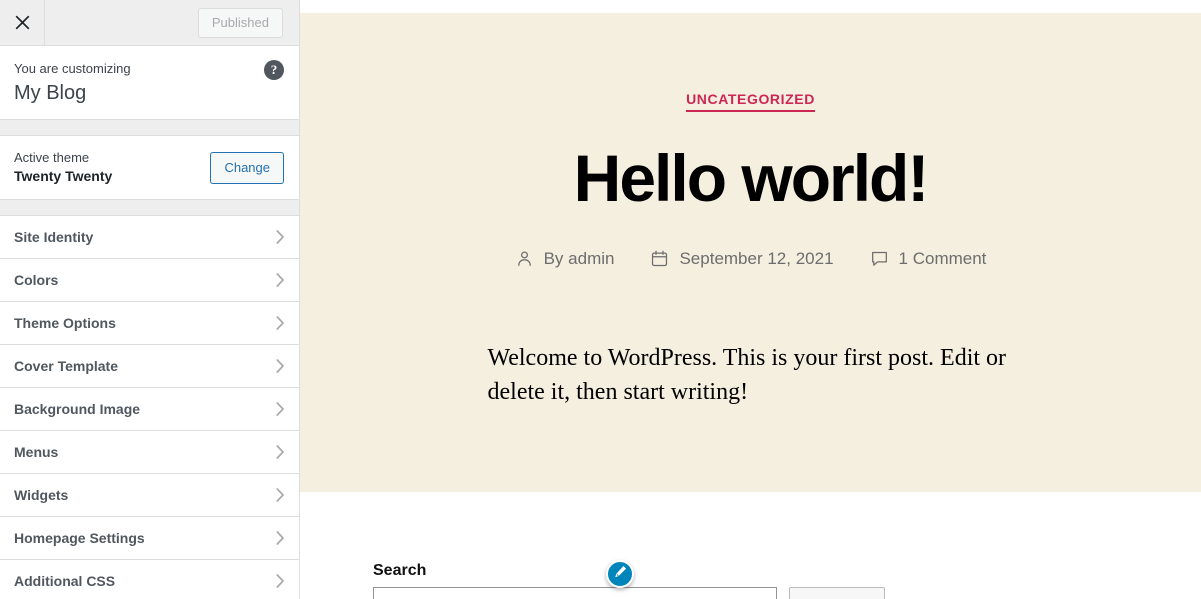 The image size is (1201, 599). I want to click on sidebar-item-label: Site Identity, so click(54, 237).